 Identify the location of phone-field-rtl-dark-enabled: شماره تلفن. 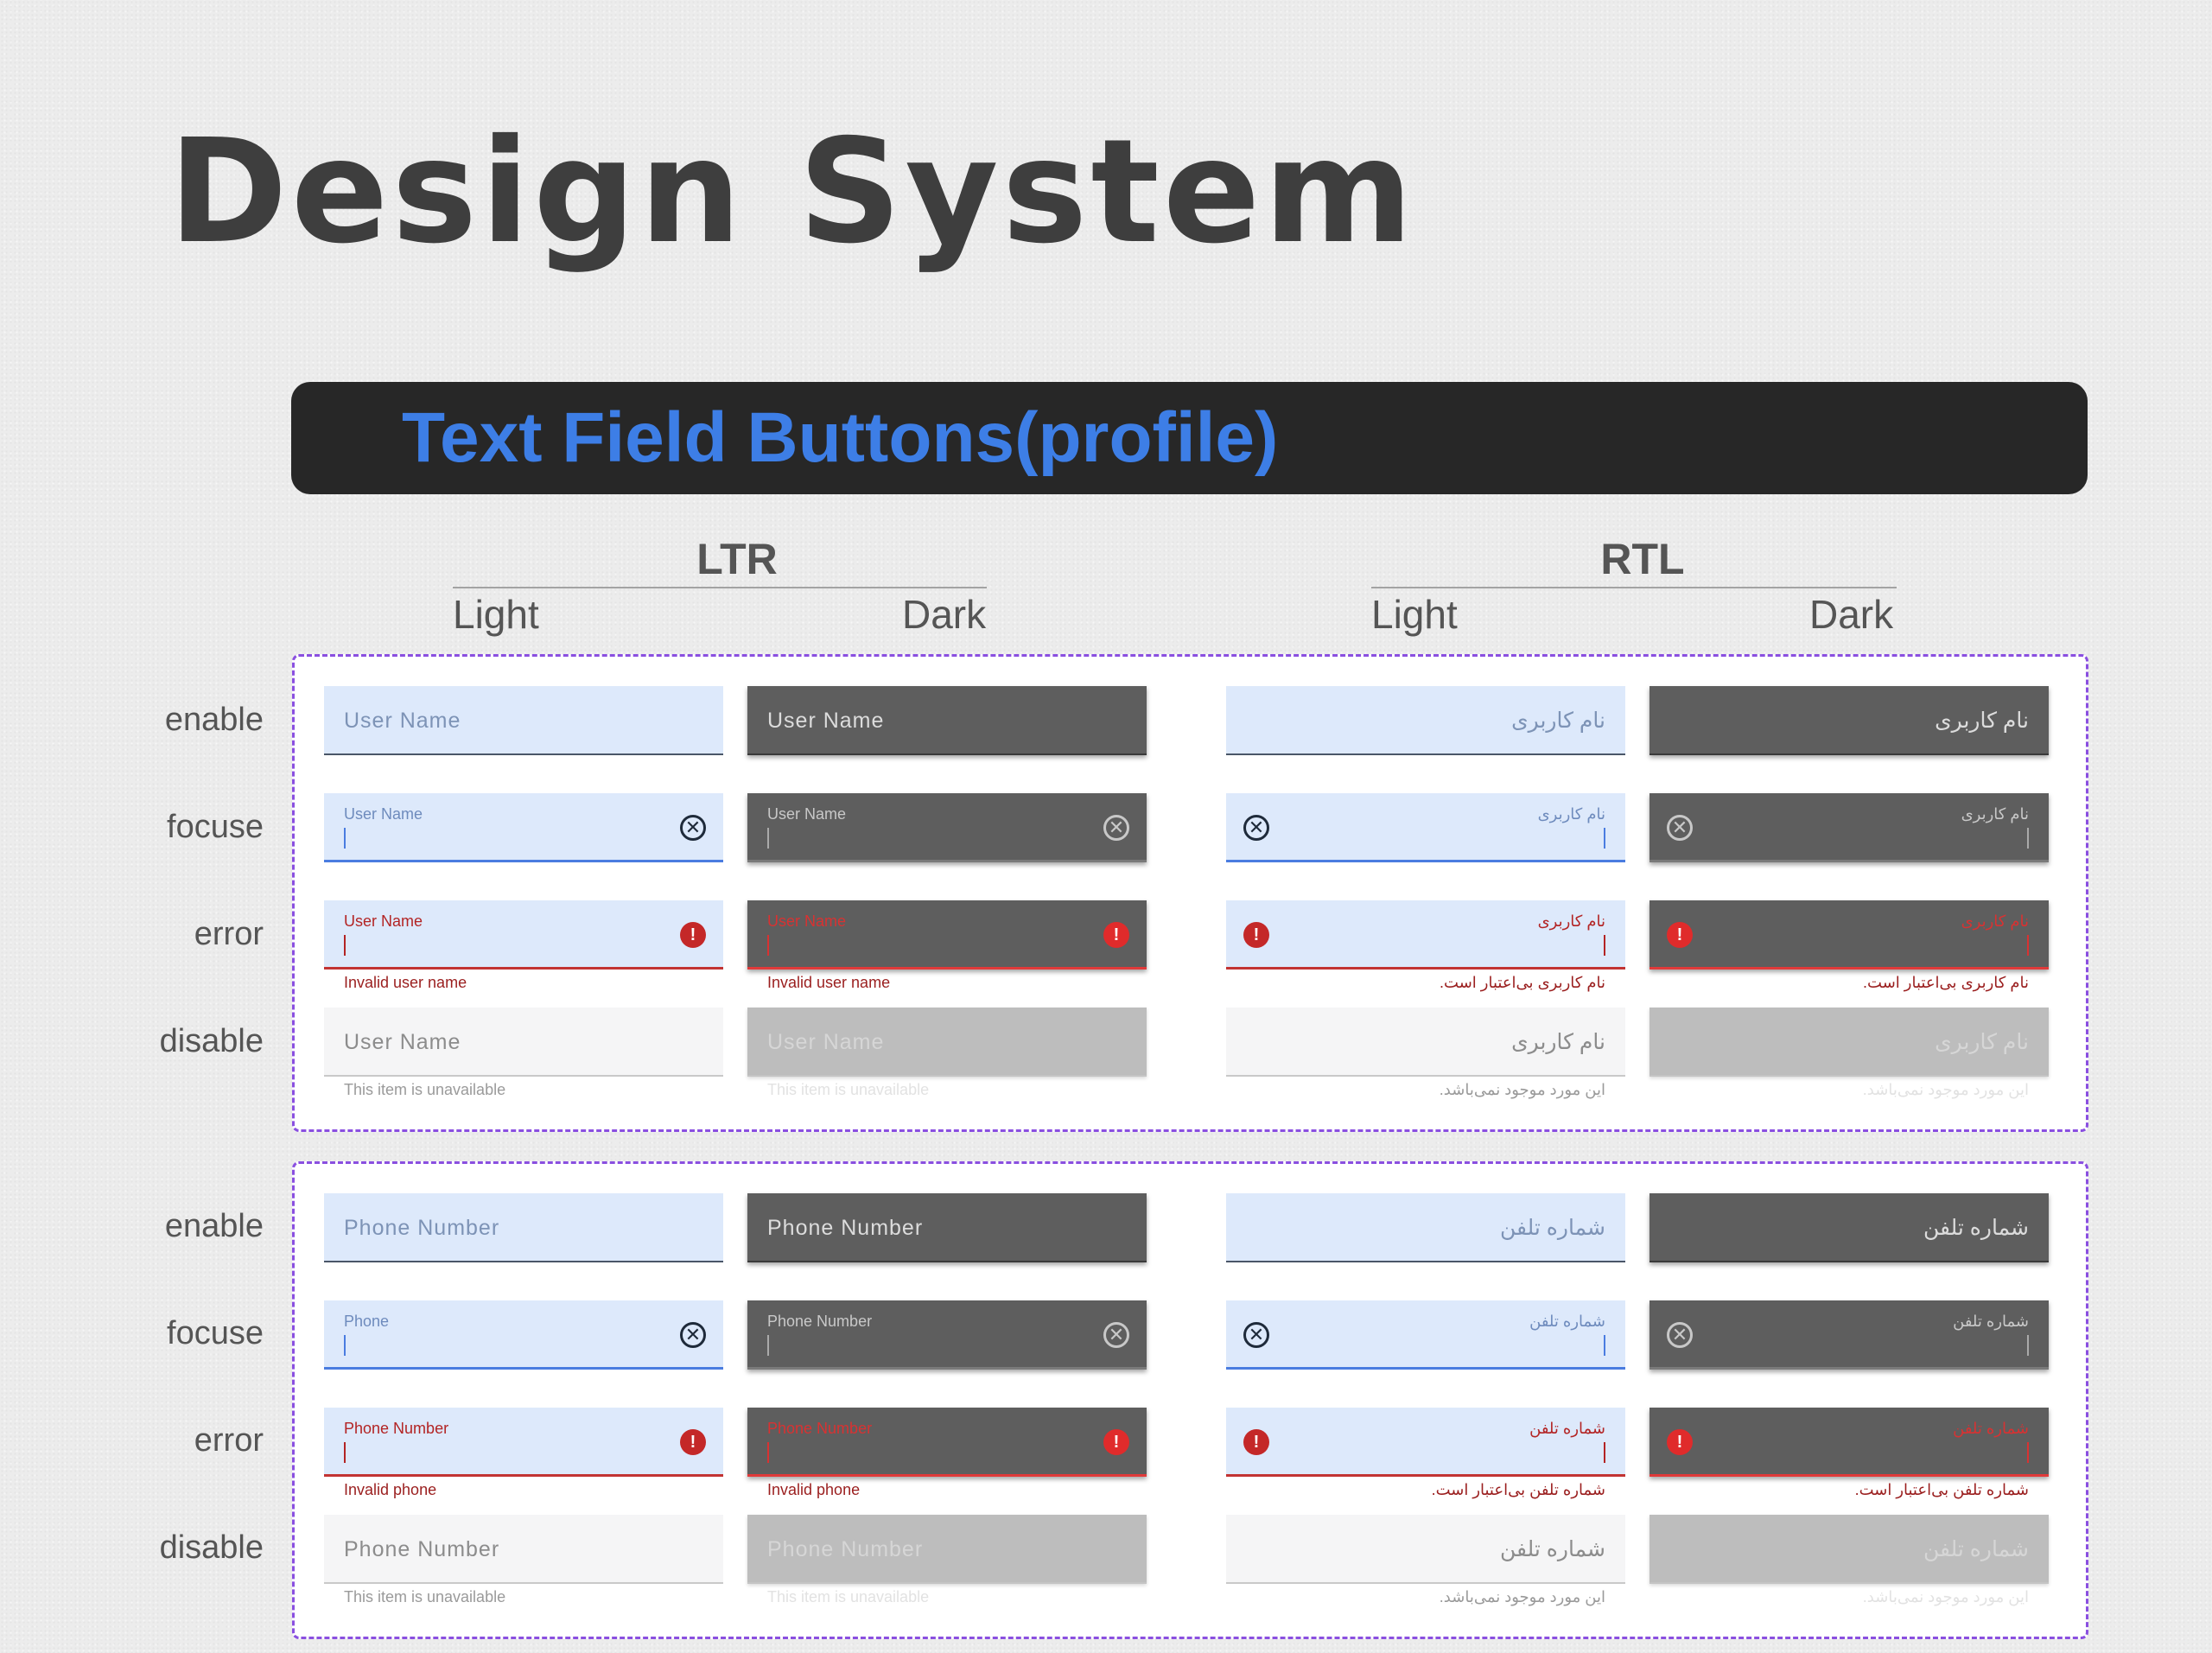
(1849, 1227).